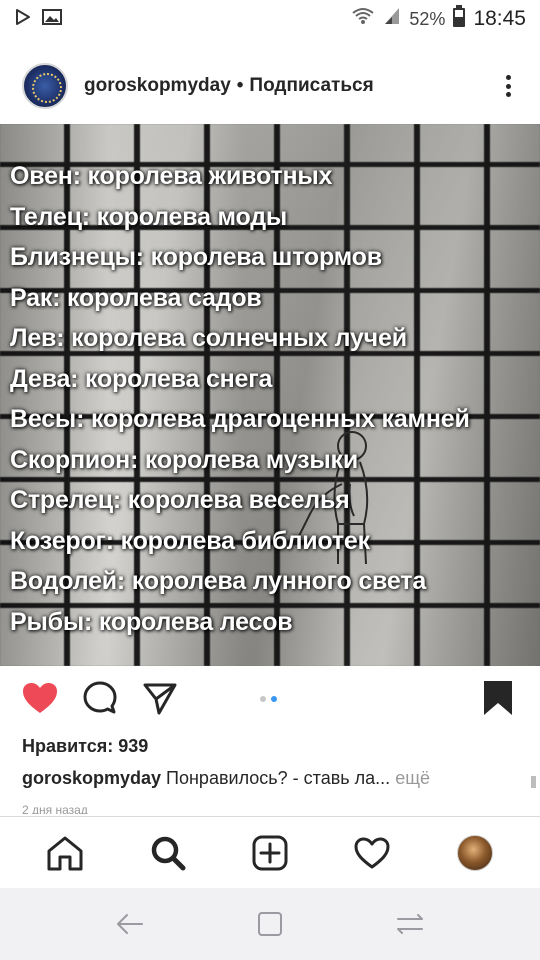  Describe the element at coordinates (208, 338) in the screenshot. I see `image-text-line: Лев: королева солнечных лучей` at that location.